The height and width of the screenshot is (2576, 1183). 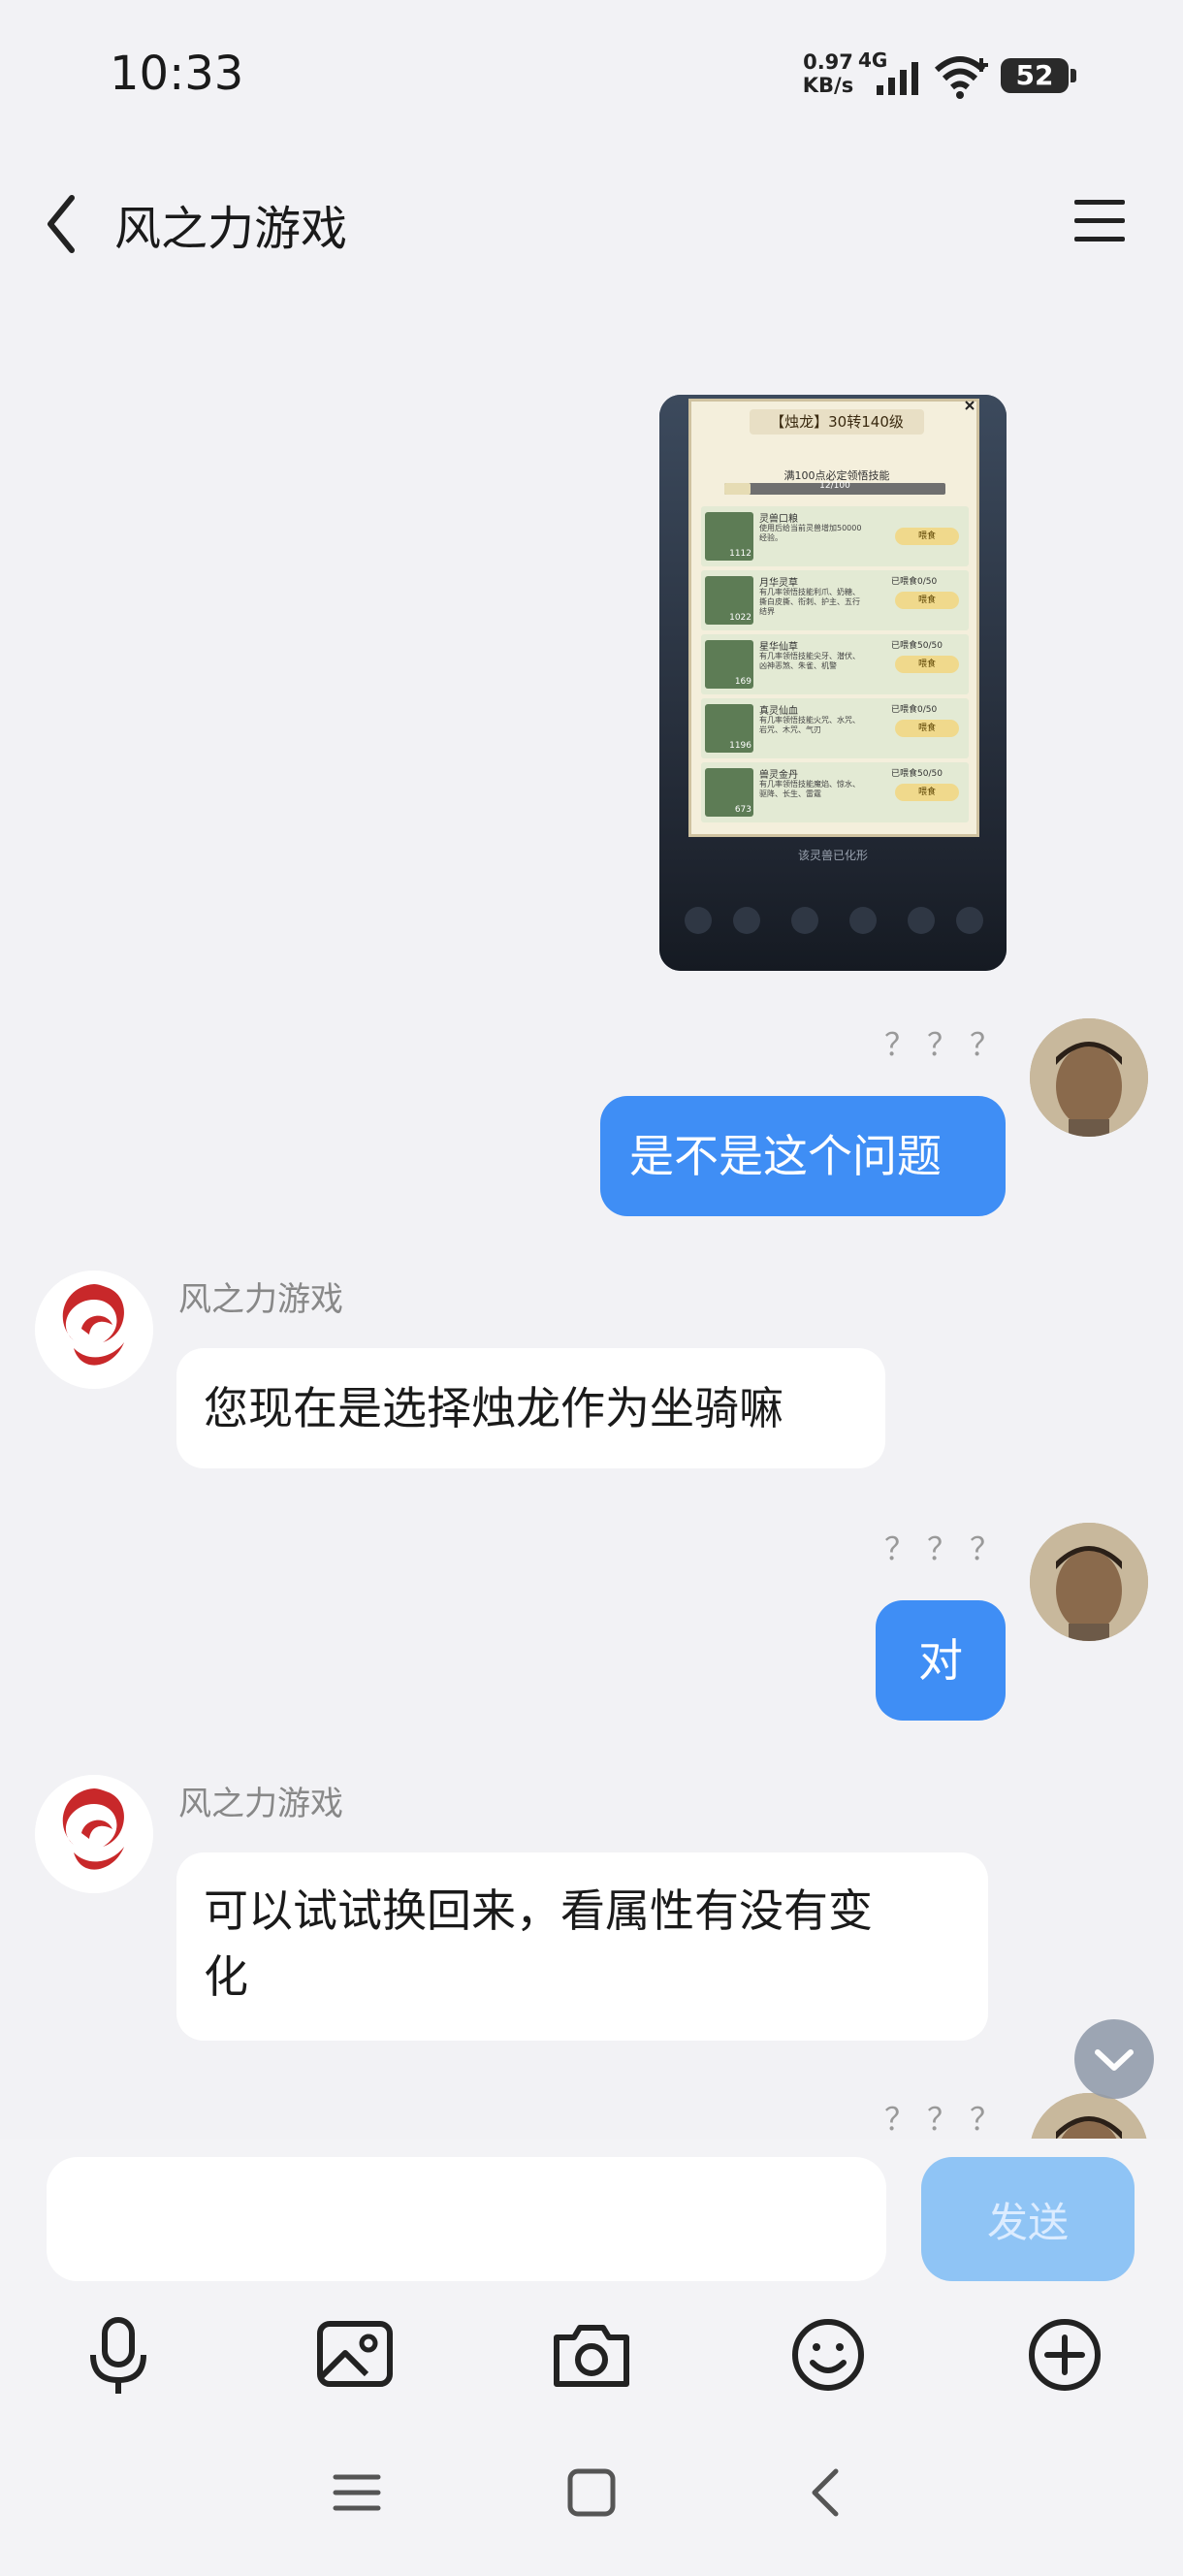 I want to click on feed-item-row: 1112 灵兽口粮 使用后给当前灵兽增加50000经验。 喂食, so click(x=835, y=536).